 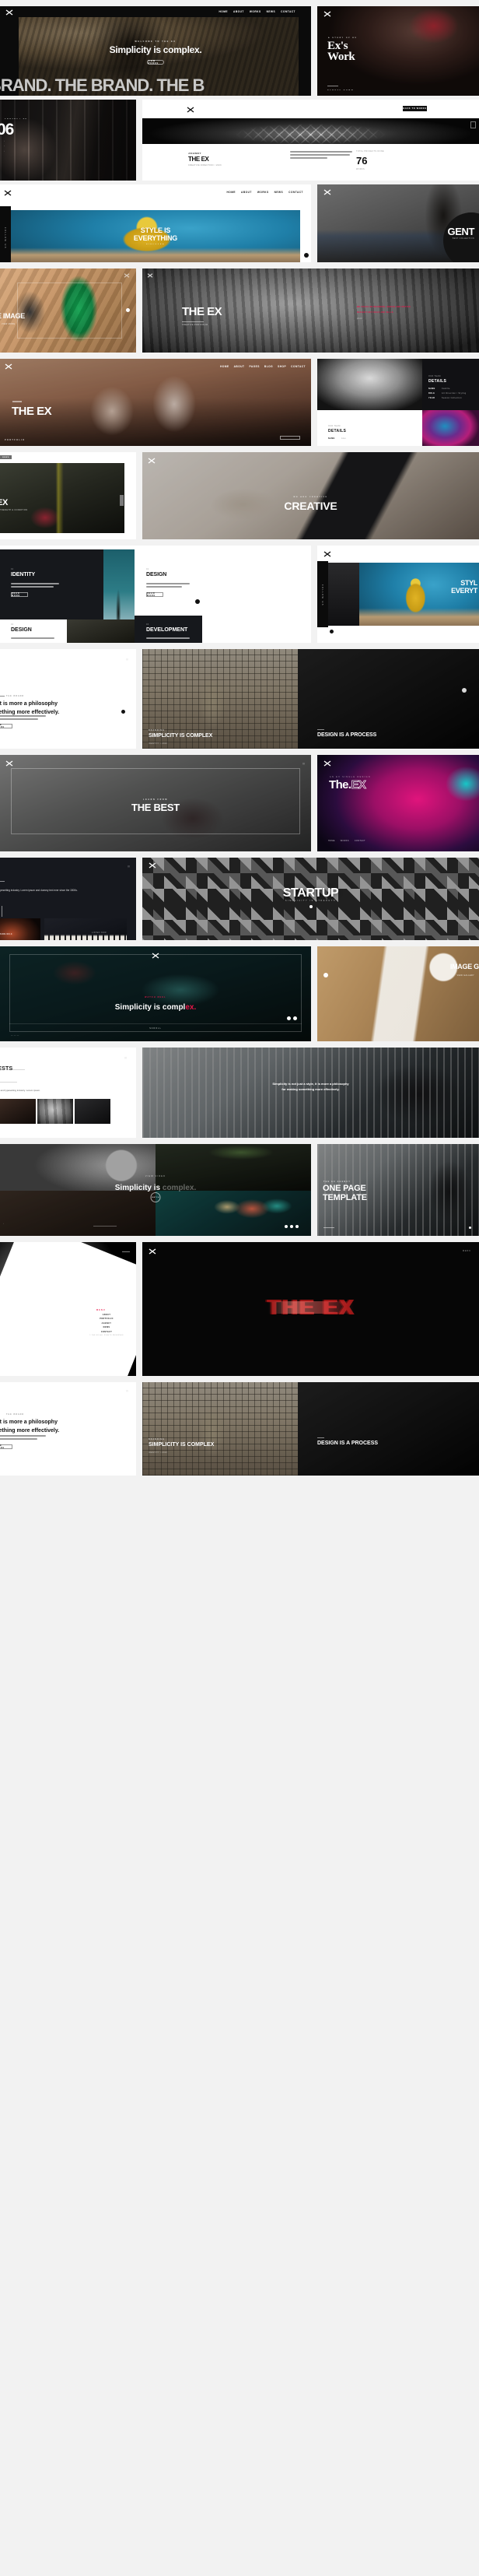 I want to click on shot-boxer-ex: NEWS EX STRENGTH & CONDITION, so click(x=68, y=496).